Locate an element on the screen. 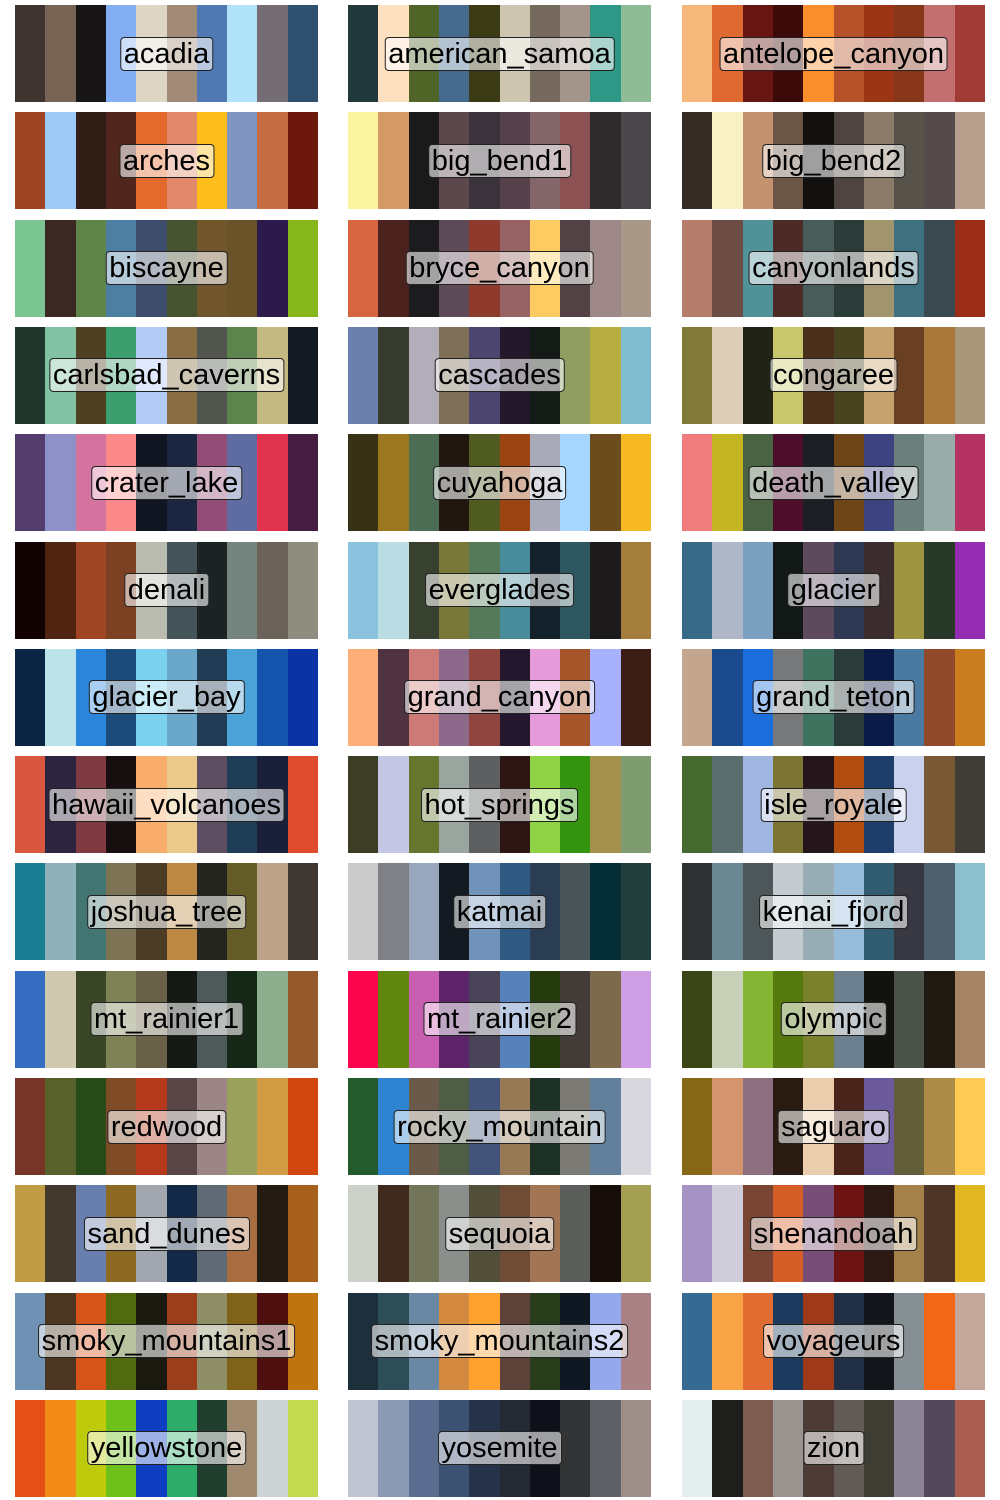 This screenshot has width=1000, height=1500. palette-death-valley: death_valley is located at coordinates (833, 483).